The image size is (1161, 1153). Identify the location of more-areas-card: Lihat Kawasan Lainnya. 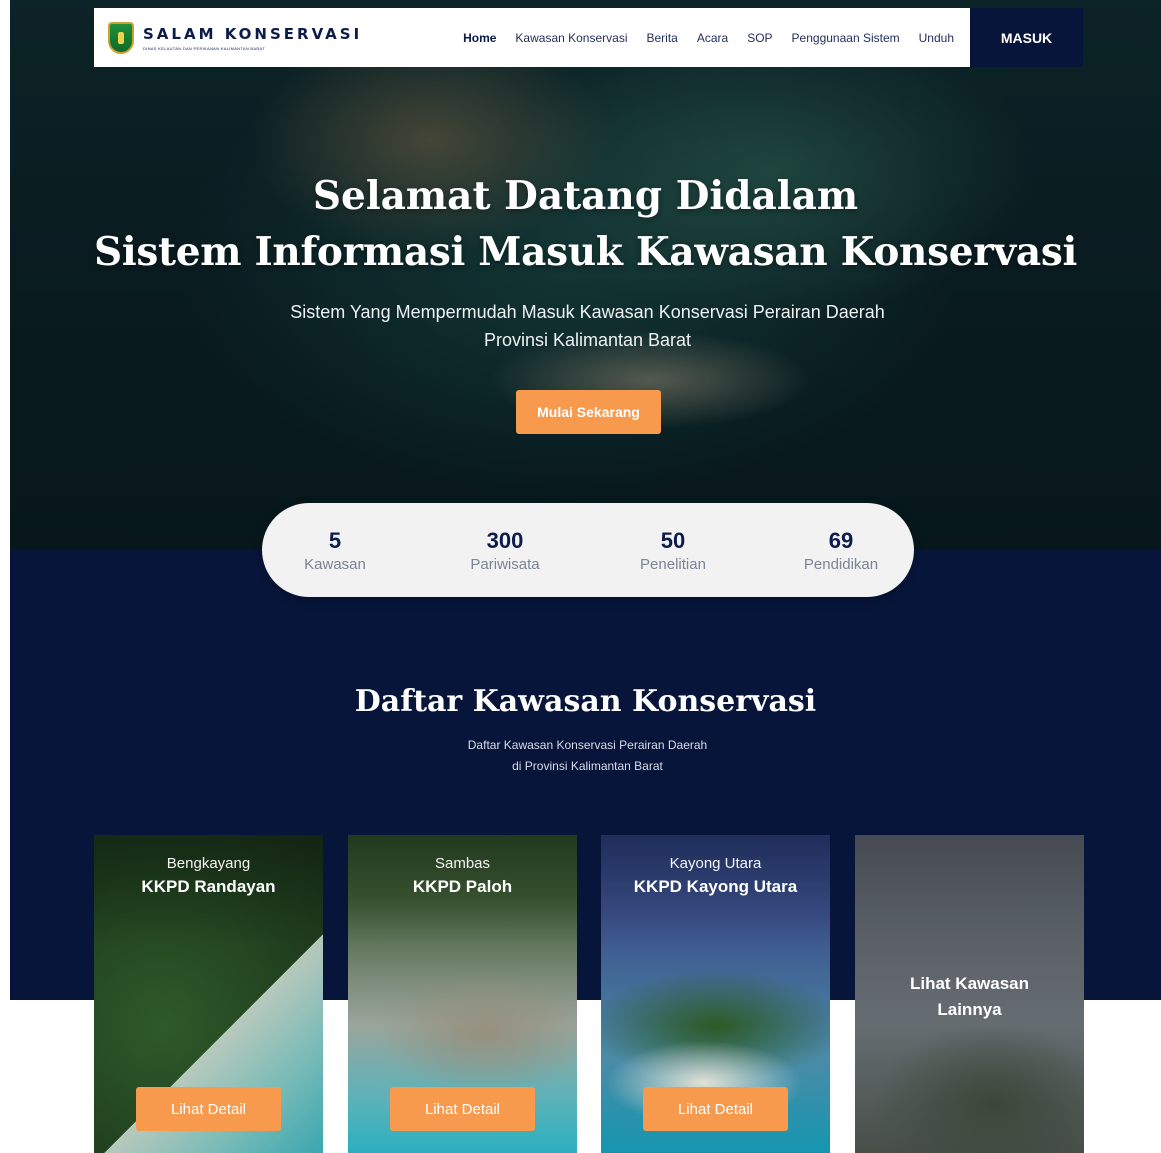
(969, 994).